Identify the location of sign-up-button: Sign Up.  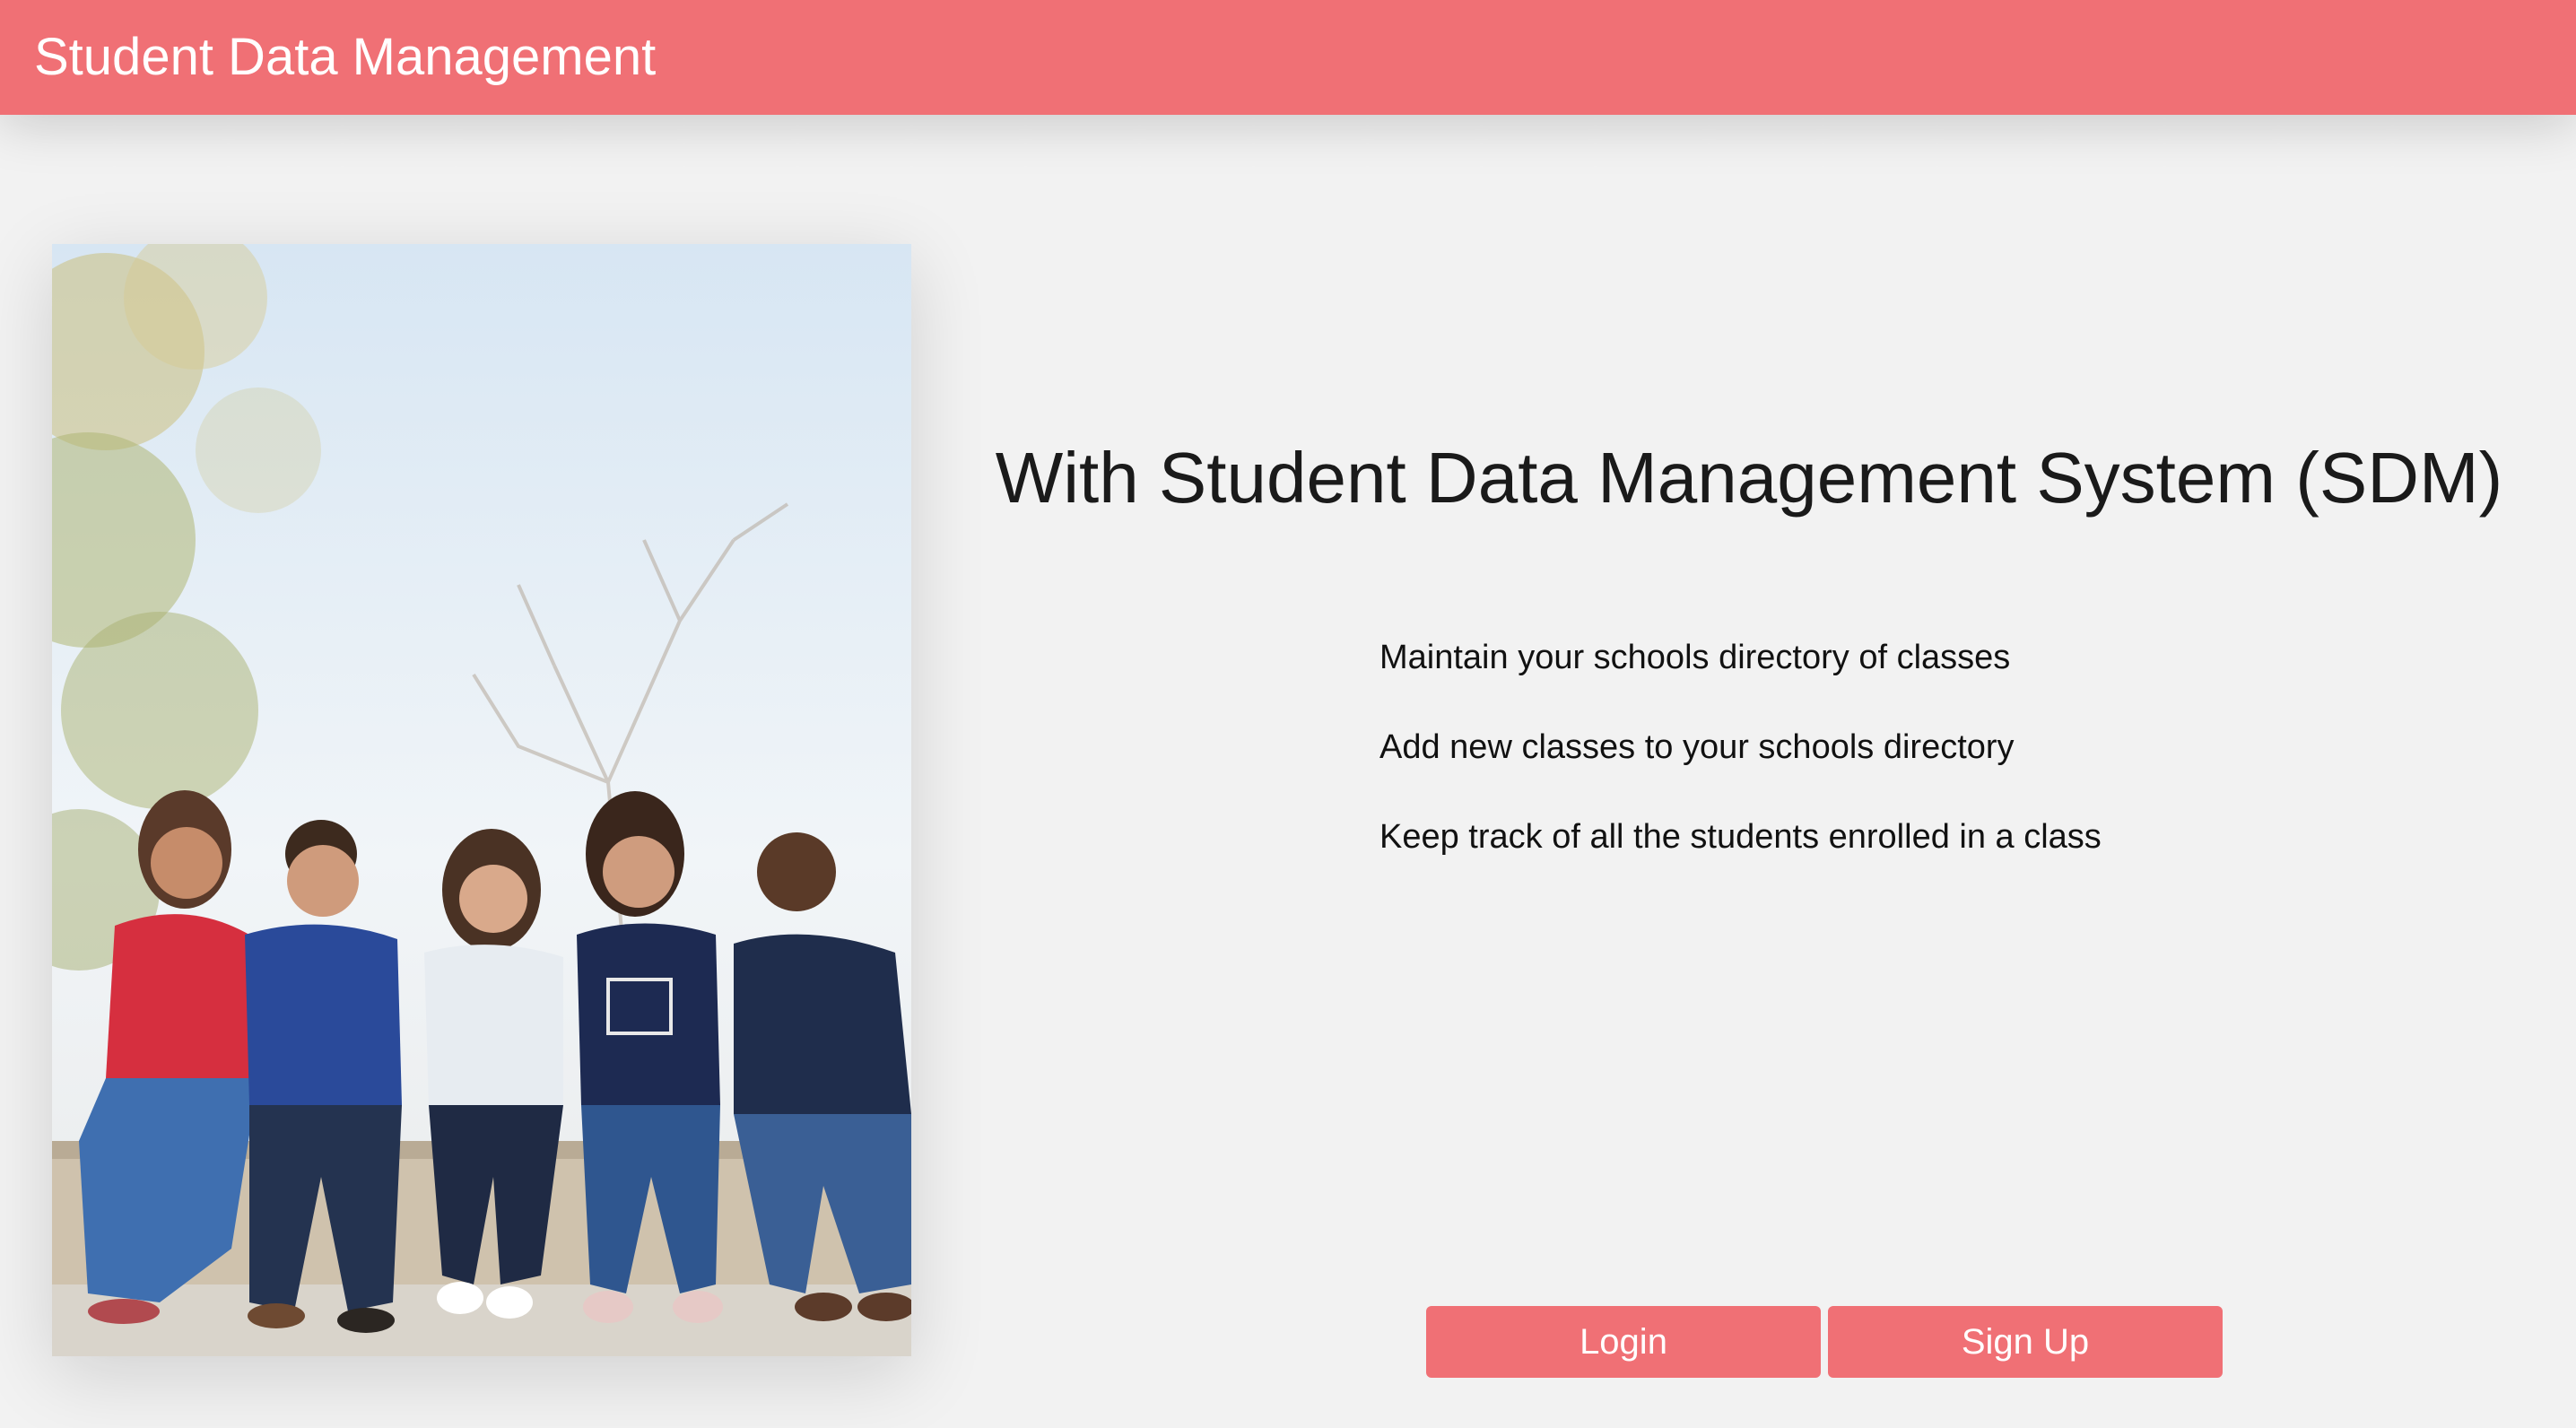
(2025, 1342).